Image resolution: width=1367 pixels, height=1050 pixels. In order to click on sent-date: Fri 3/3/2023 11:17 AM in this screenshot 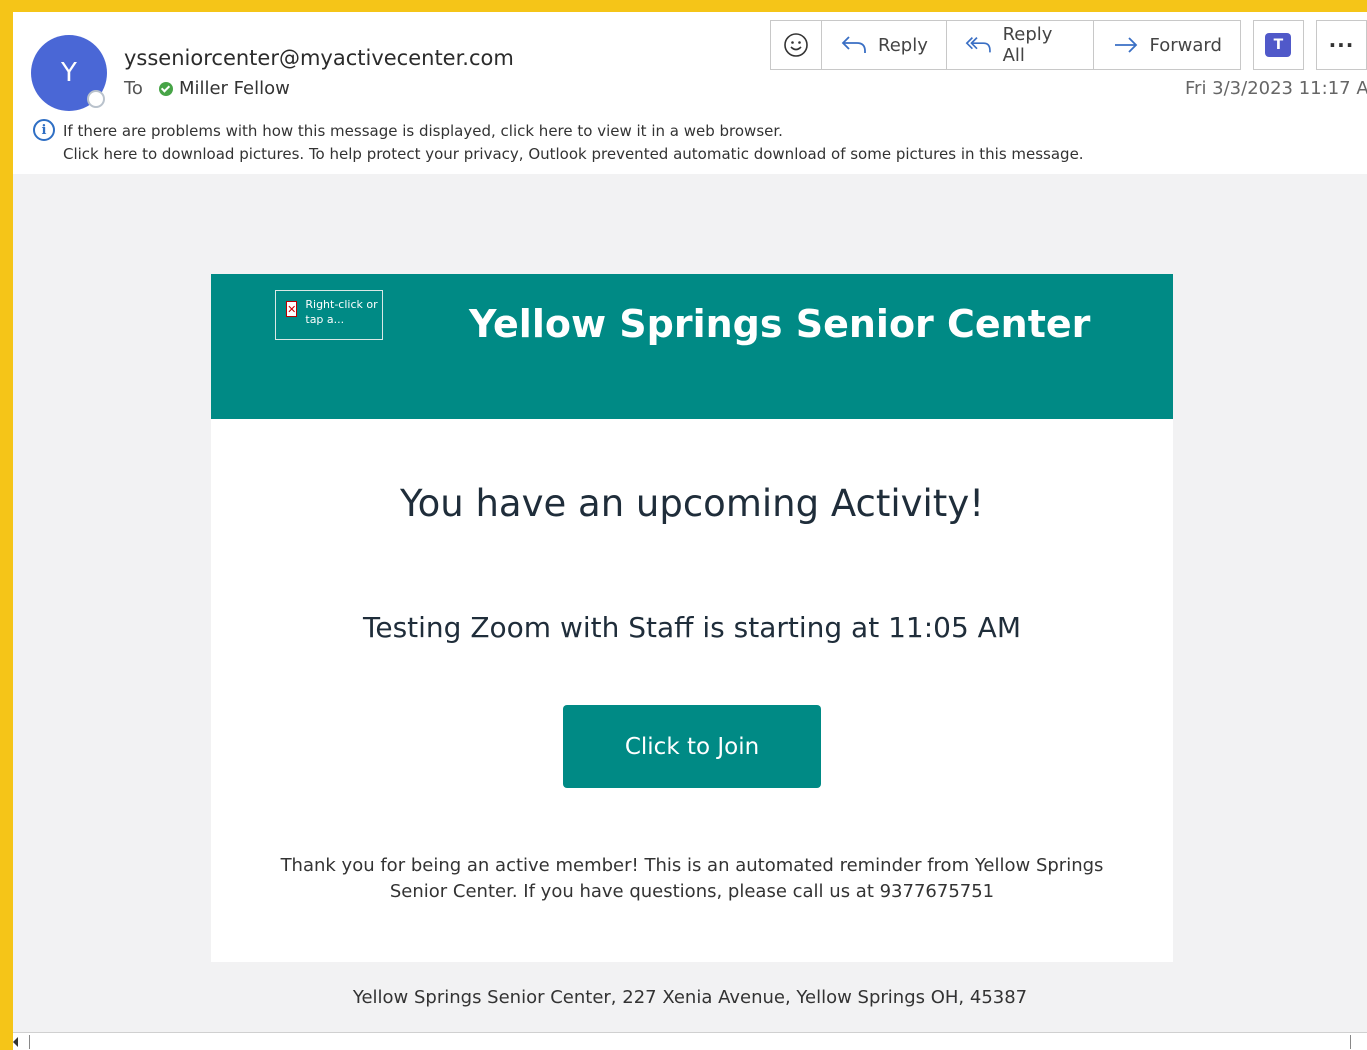, I will do `click(1276, 88)`.